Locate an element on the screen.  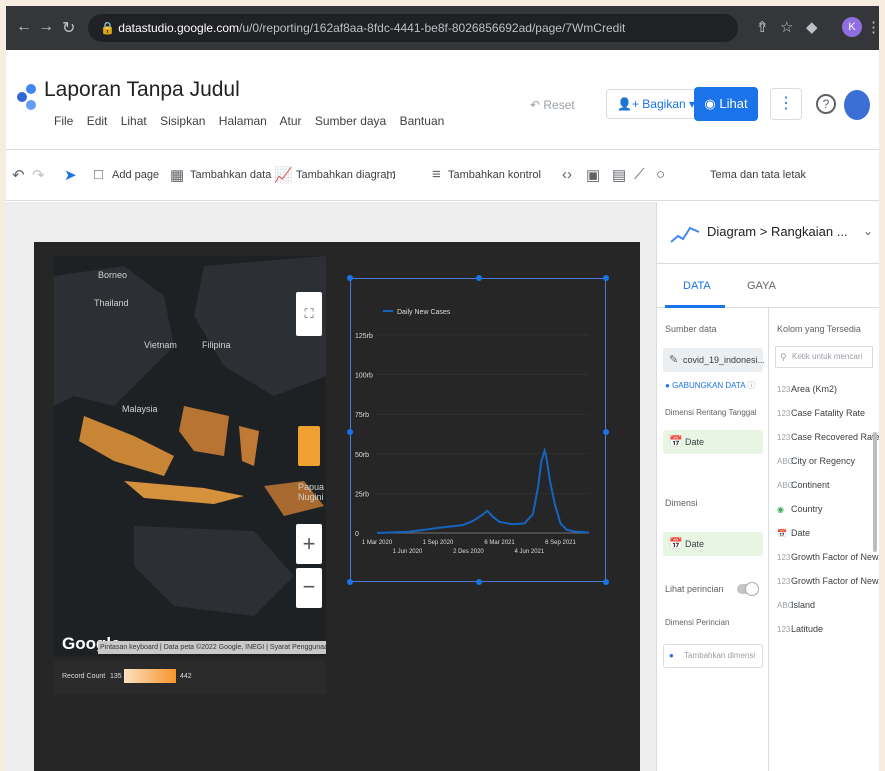
menu-page: Halaman is located at coordinates (243, 121).